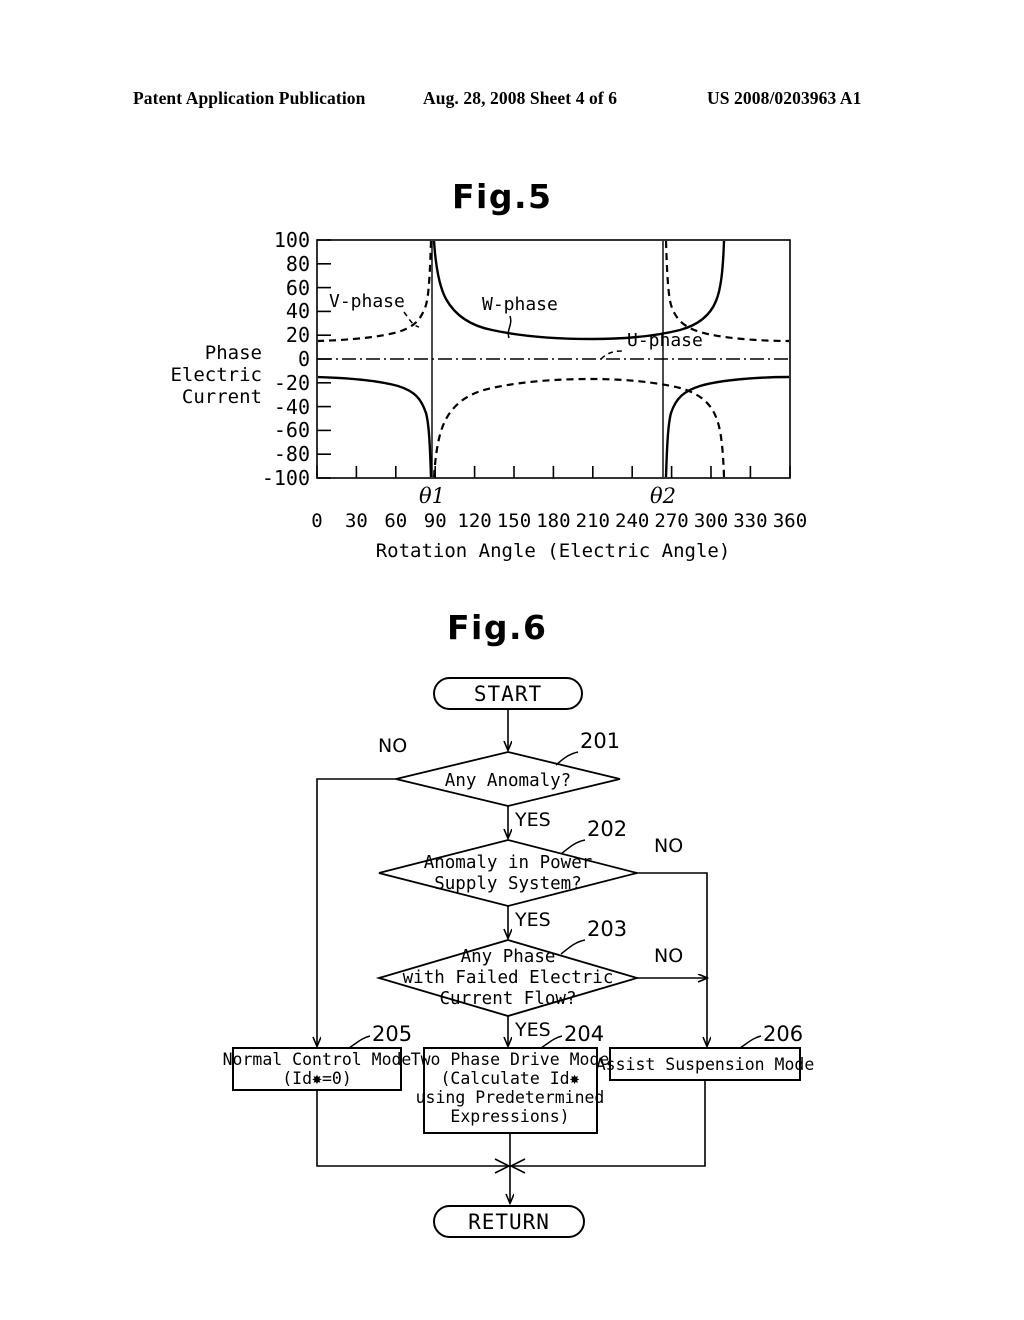 This screenshot has height=1320, width=1024. Describe the element at coordinates (510, 1059) in the screenshot. I see `process-204-text: Two Phase Drive Mode` at that location.